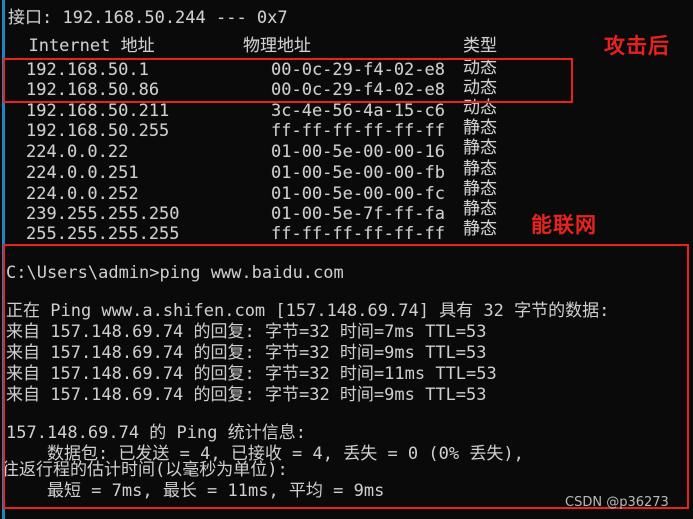  What do you see at coordinates (637, 46) in the screenshot?
I see `annotation-after-attack: 攻击后` at bounding box center [637, 46].